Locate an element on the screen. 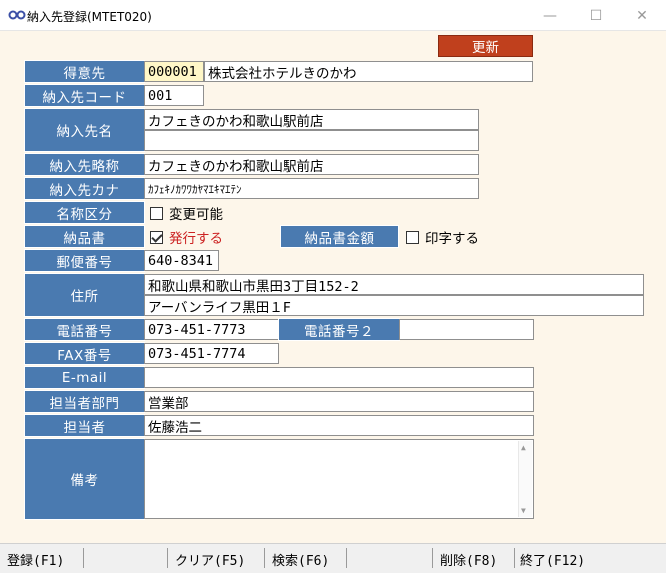  label-email: E-mail is located at coordinates (84, 377).